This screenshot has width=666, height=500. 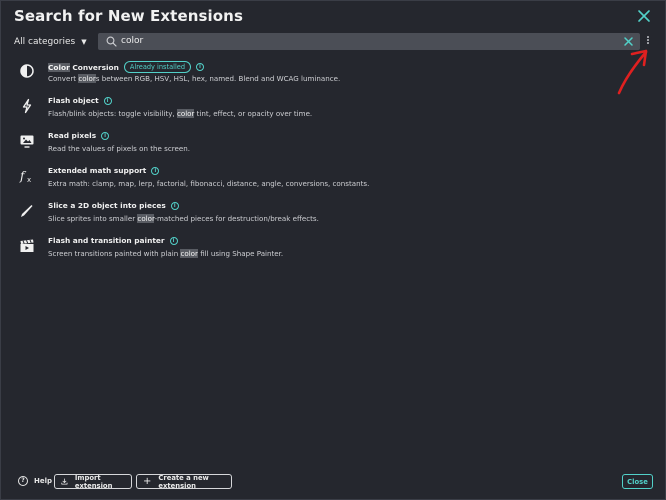 I want to click on extension-name: Read pixels i, so click(x=79, y=135).